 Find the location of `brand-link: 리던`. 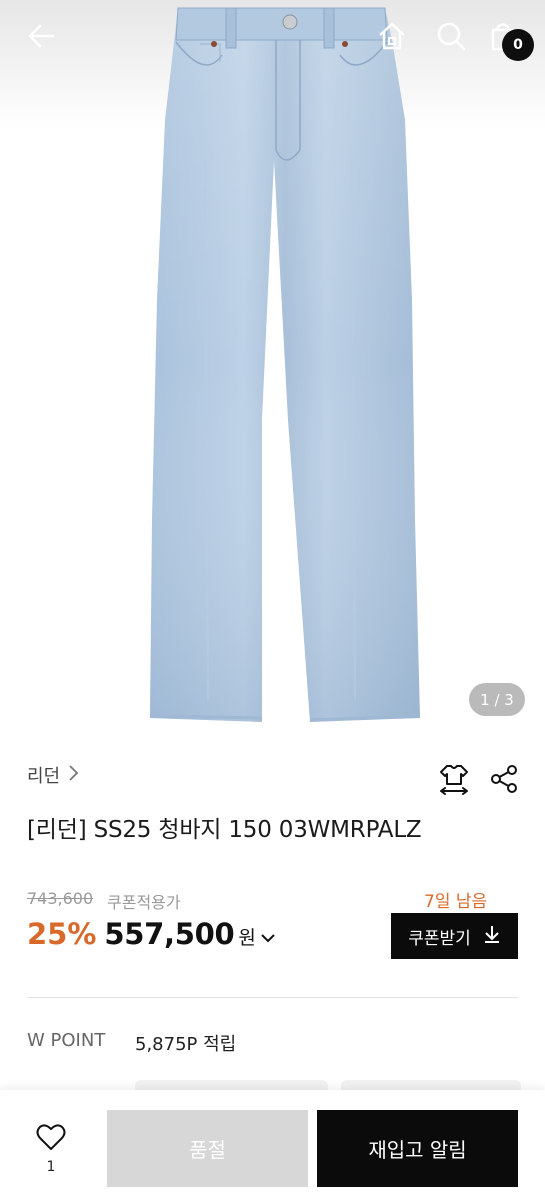

brand-link: 리던 is located at coordinates (53, 775).